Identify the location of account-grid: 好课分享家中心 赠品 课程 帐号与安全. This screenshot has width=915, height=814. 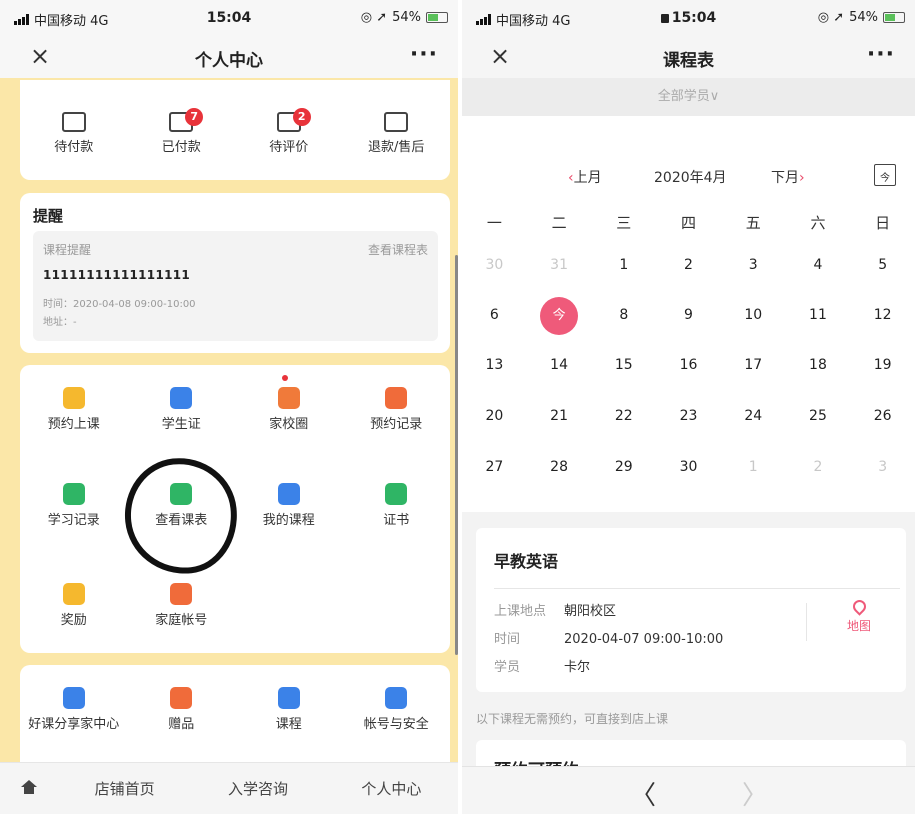
(235, 709).